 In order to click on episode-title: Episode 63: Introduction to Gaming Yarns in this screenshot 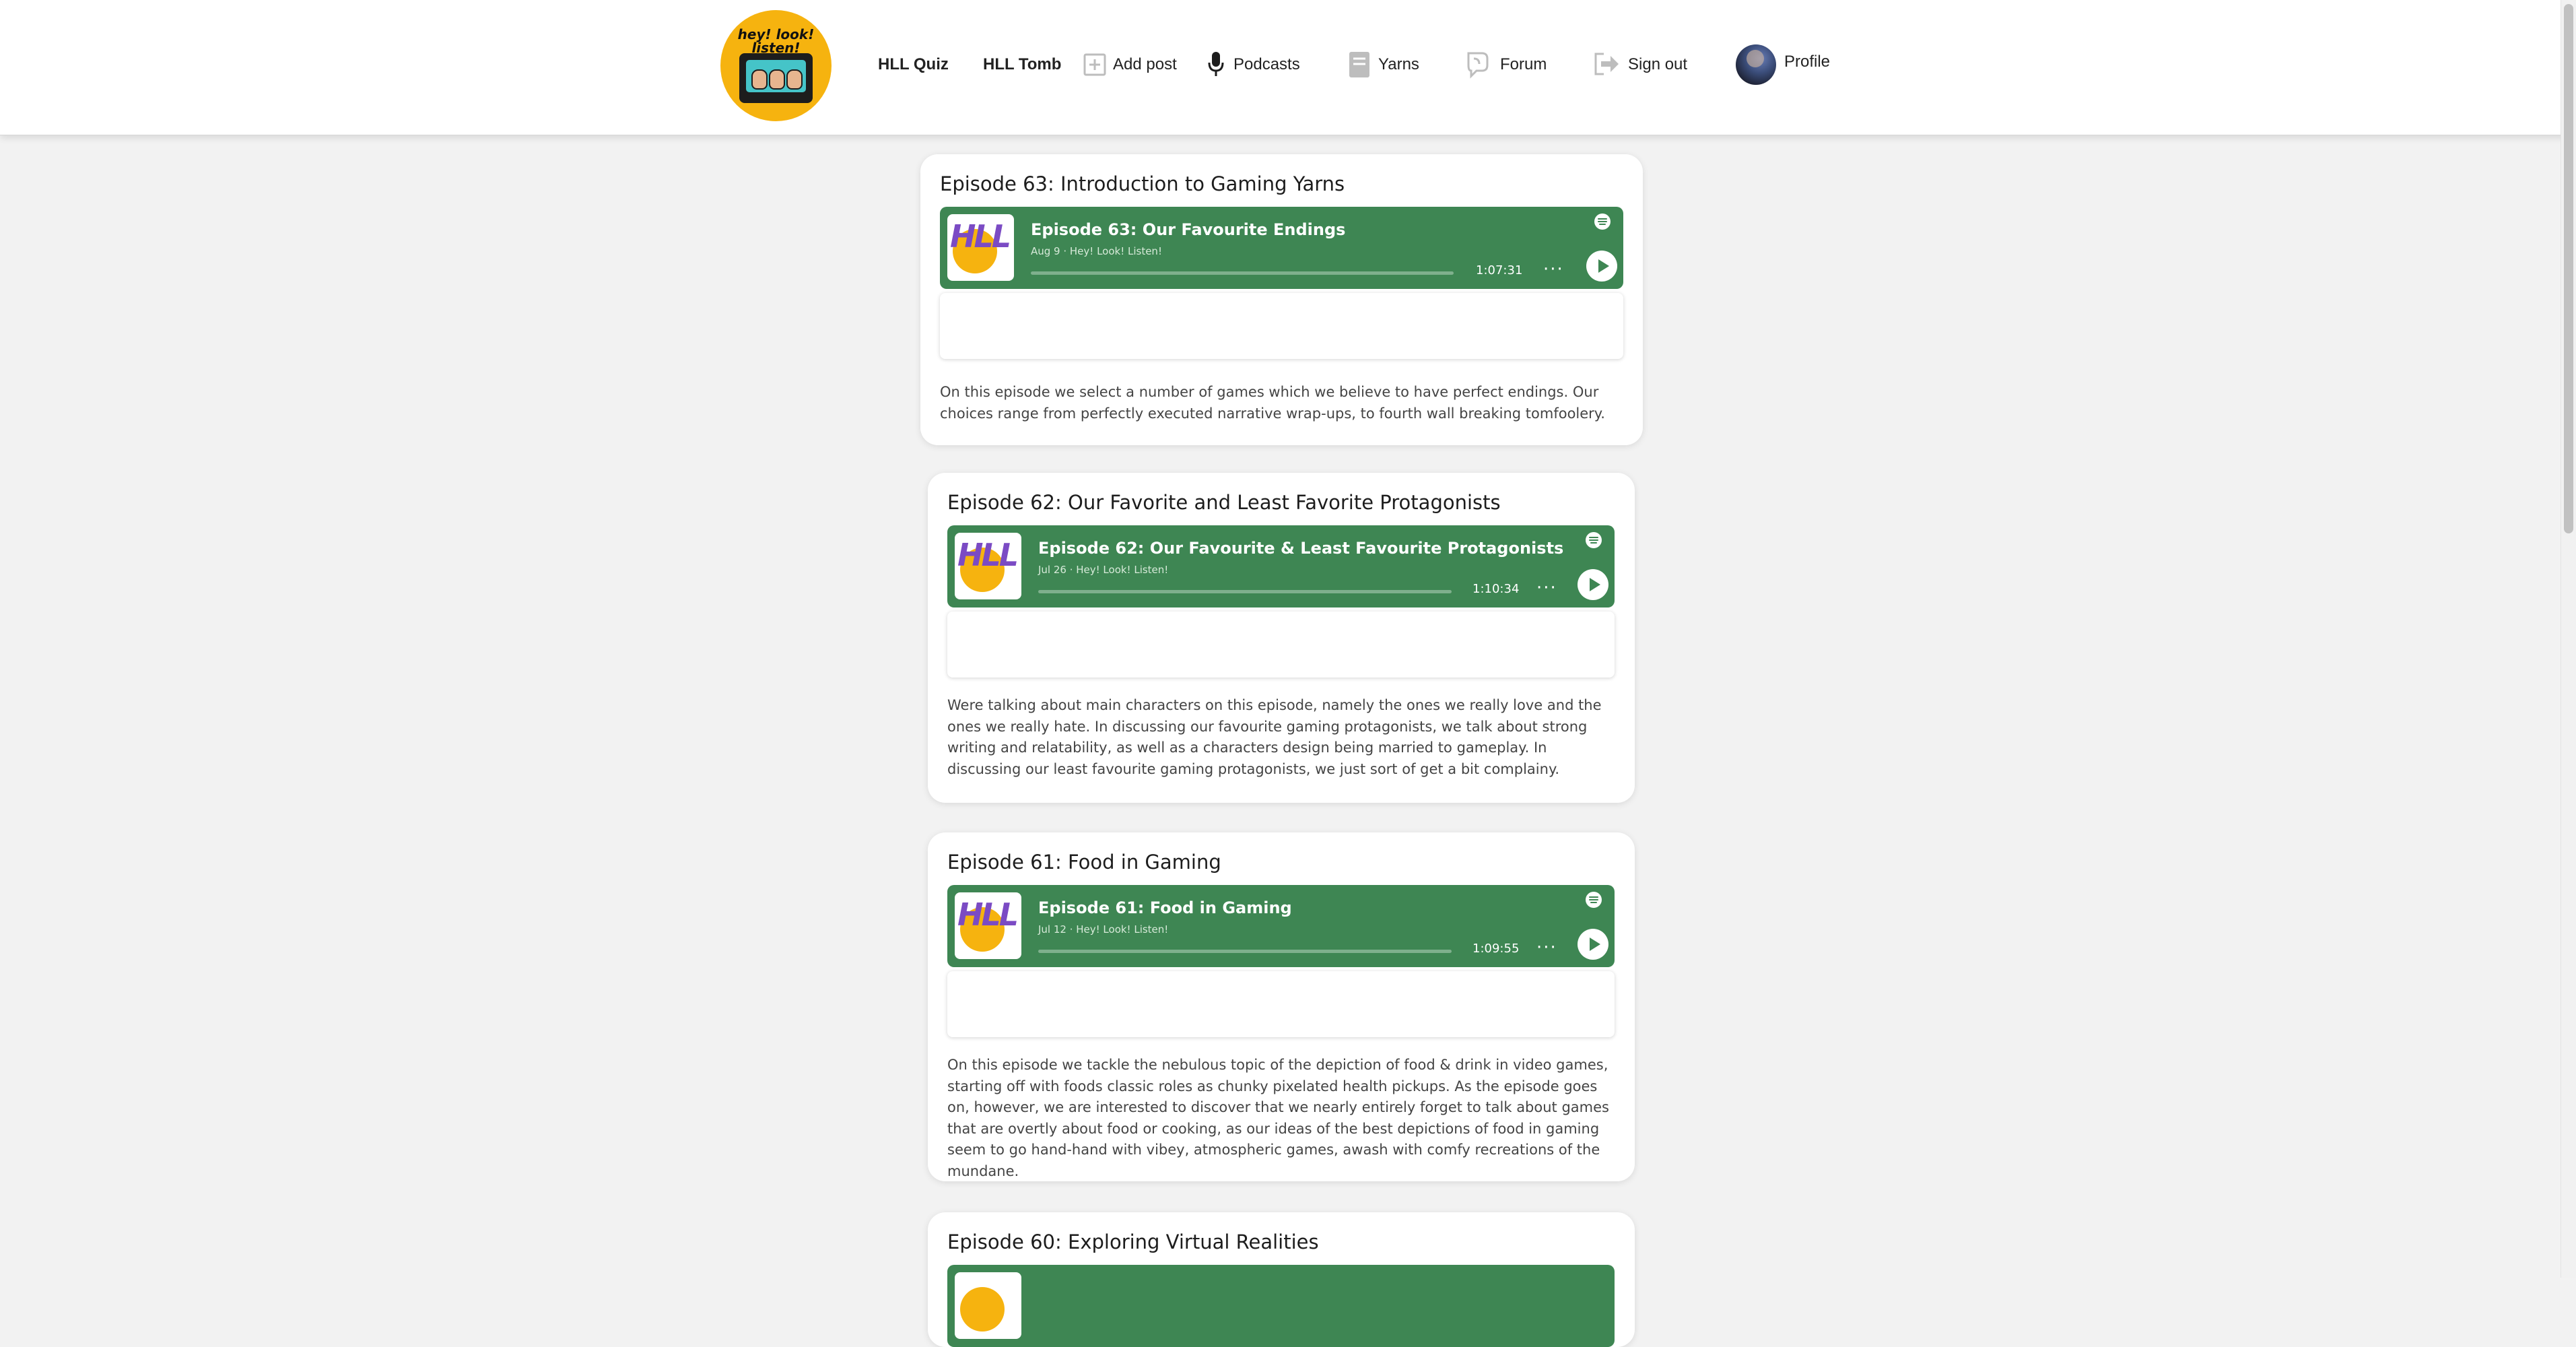, I will do `click(1142, 183)`.